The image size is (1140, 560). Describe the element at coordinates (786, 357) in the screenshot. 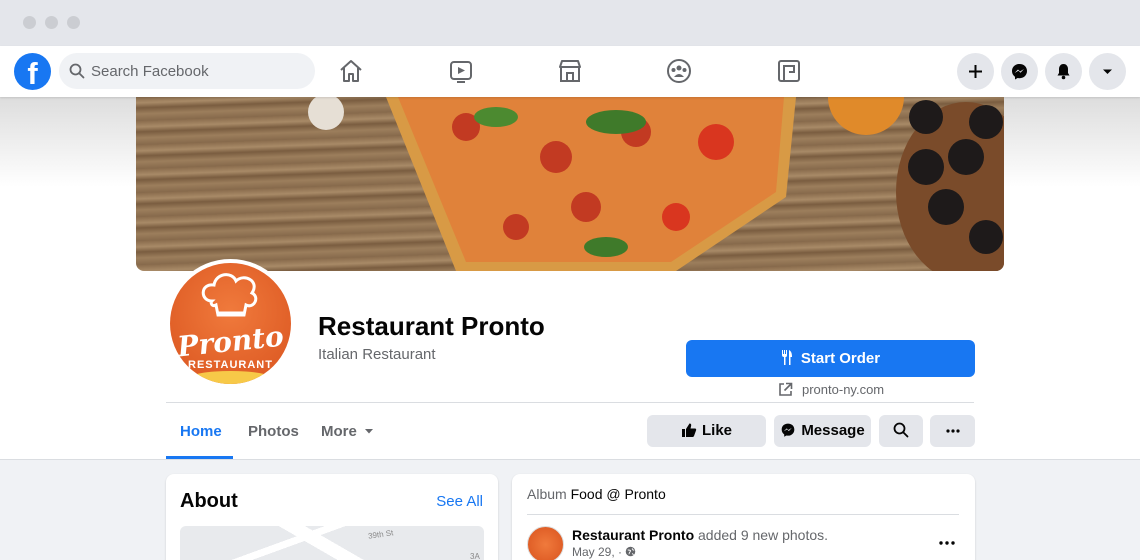

I see `utensils-icon` at that location.